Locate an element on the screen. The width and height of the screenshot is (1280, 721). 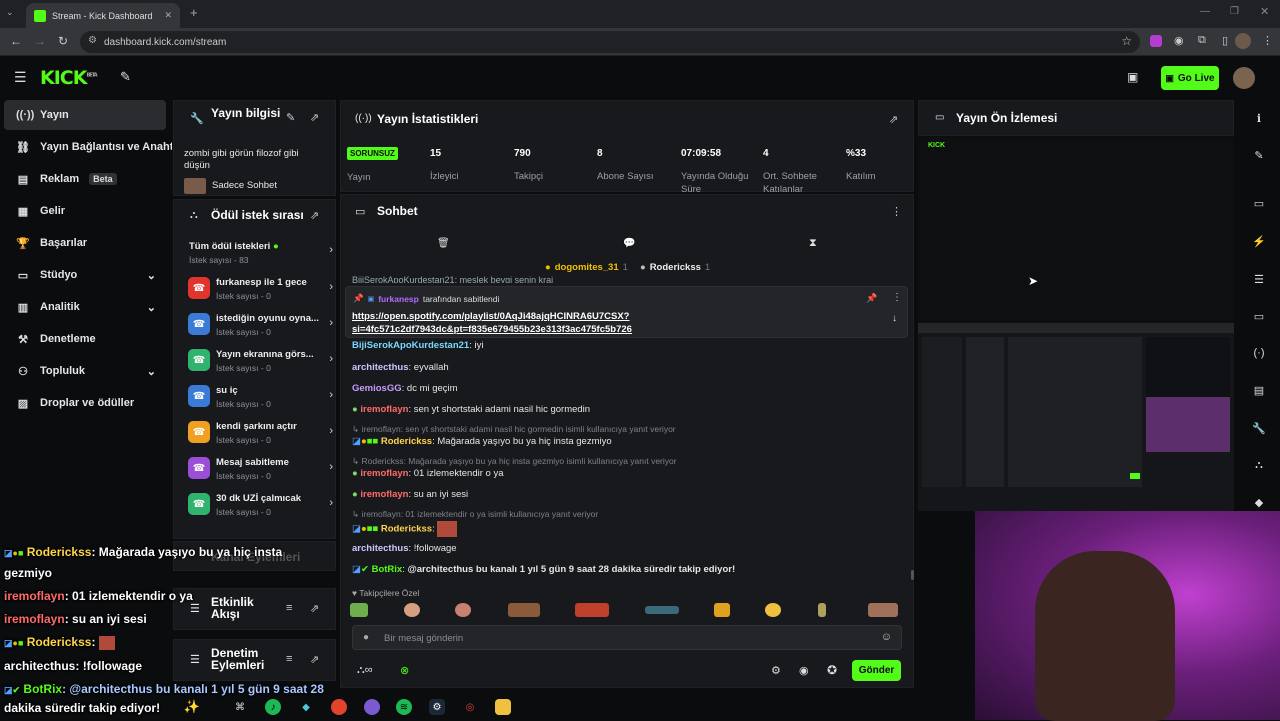
extension-2-icon: ◉ is located at coordinates (1179, 40).